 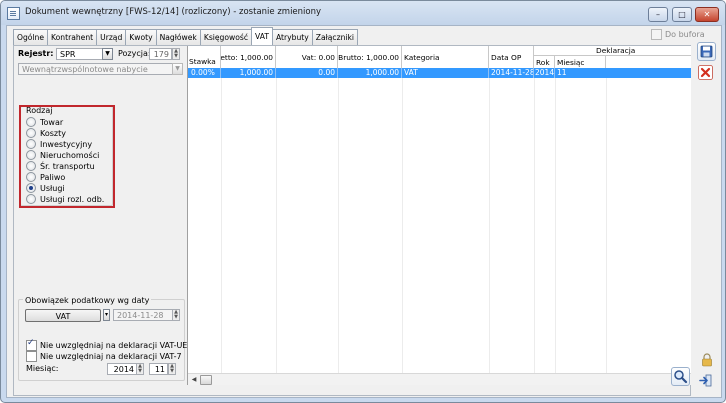 I want to click on tab-atrybuty: Atrybuty, so click(x=292, y=37).